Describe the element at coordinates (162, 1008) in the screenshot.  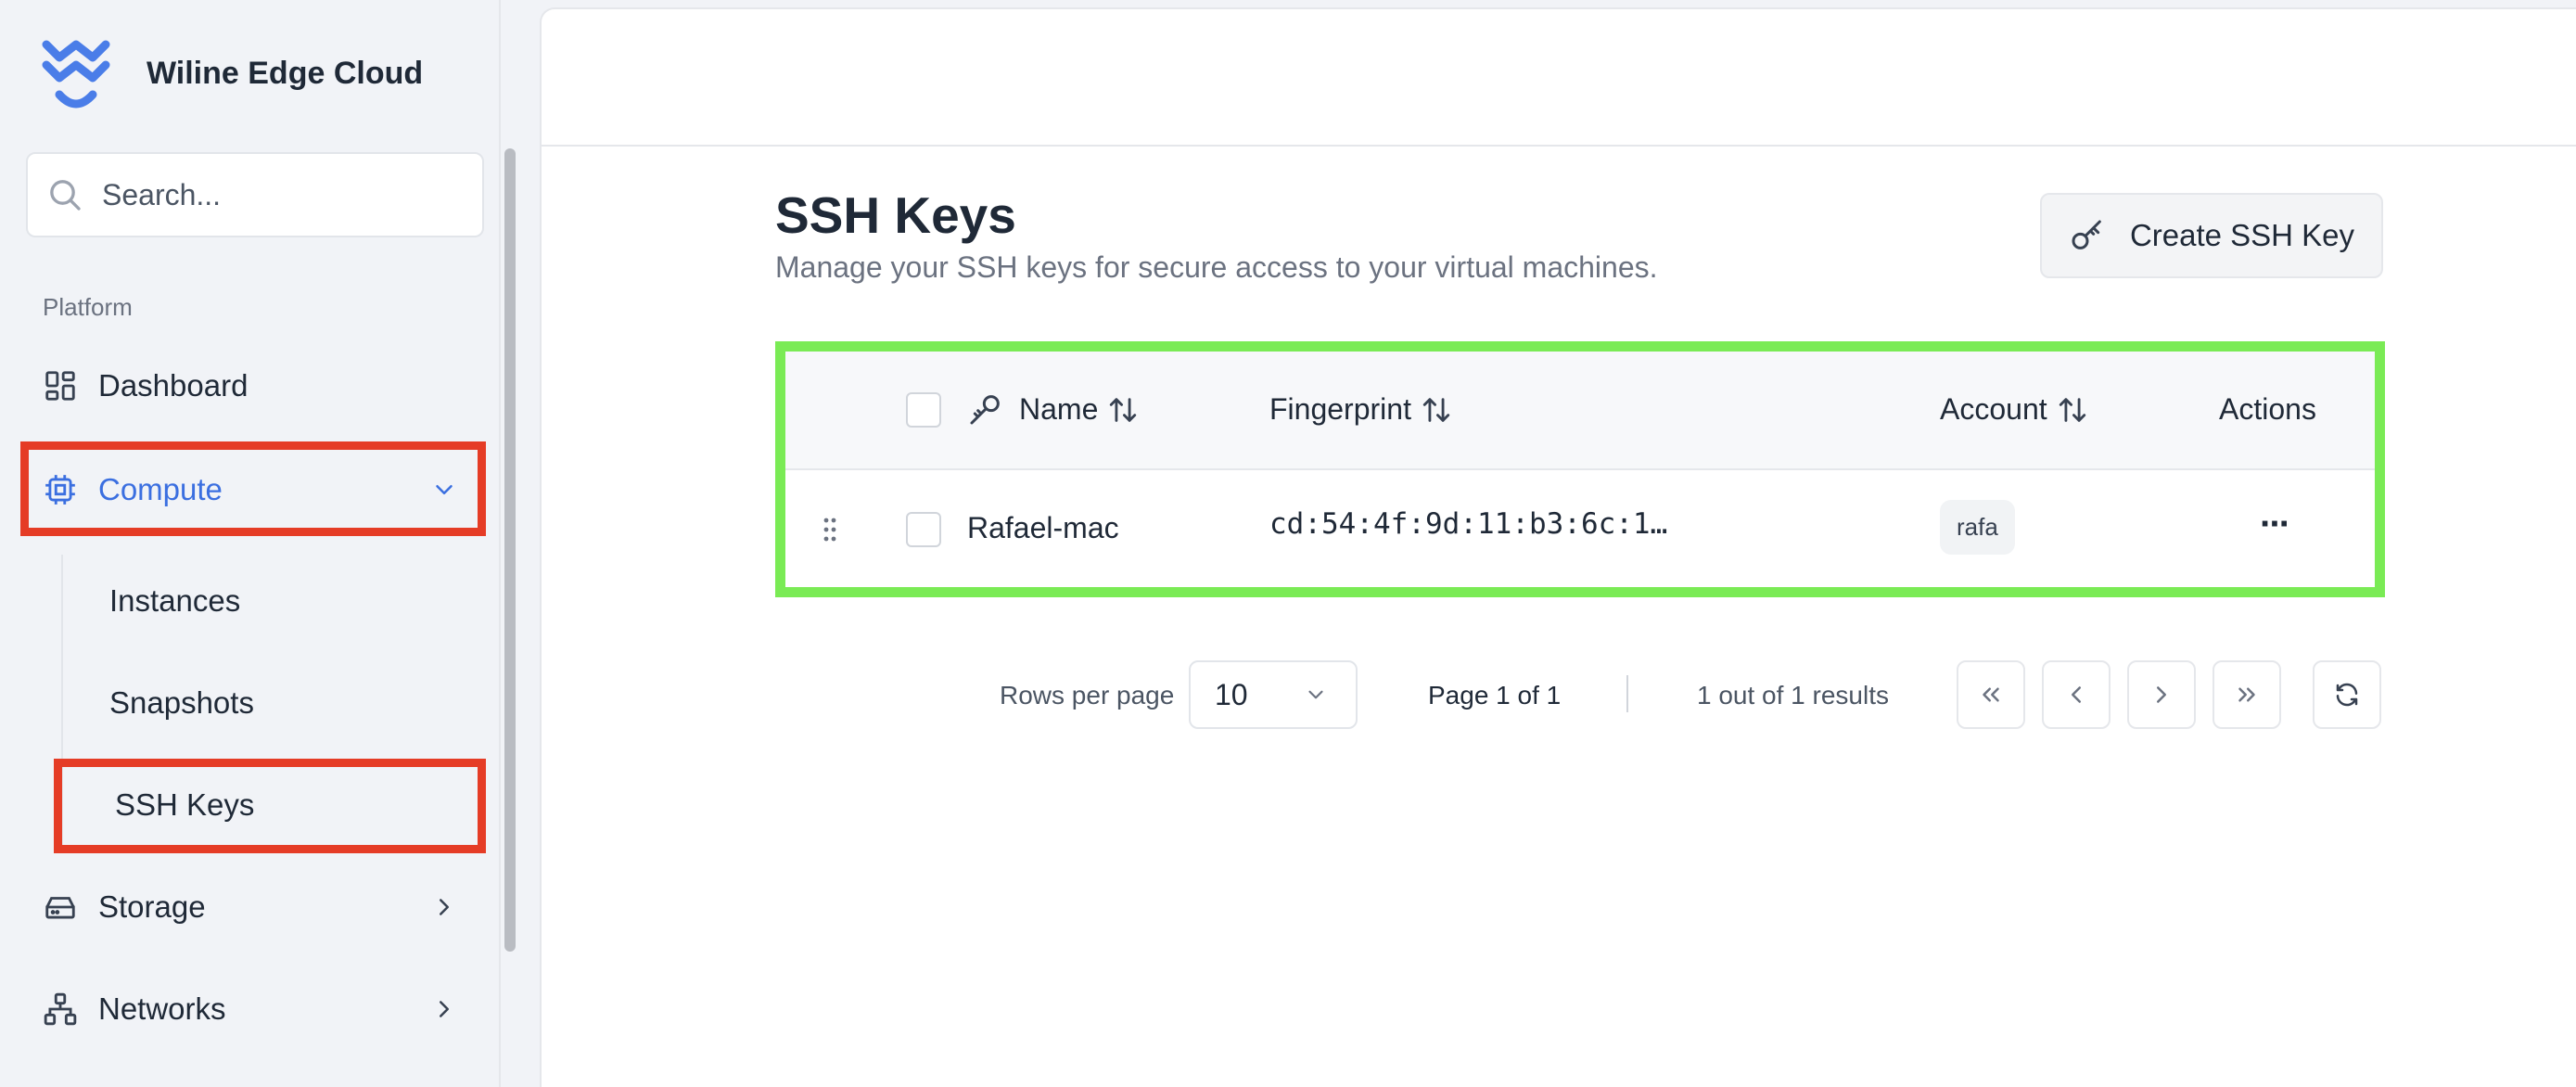
I see `sidebar-item-label: Networks` at that location.